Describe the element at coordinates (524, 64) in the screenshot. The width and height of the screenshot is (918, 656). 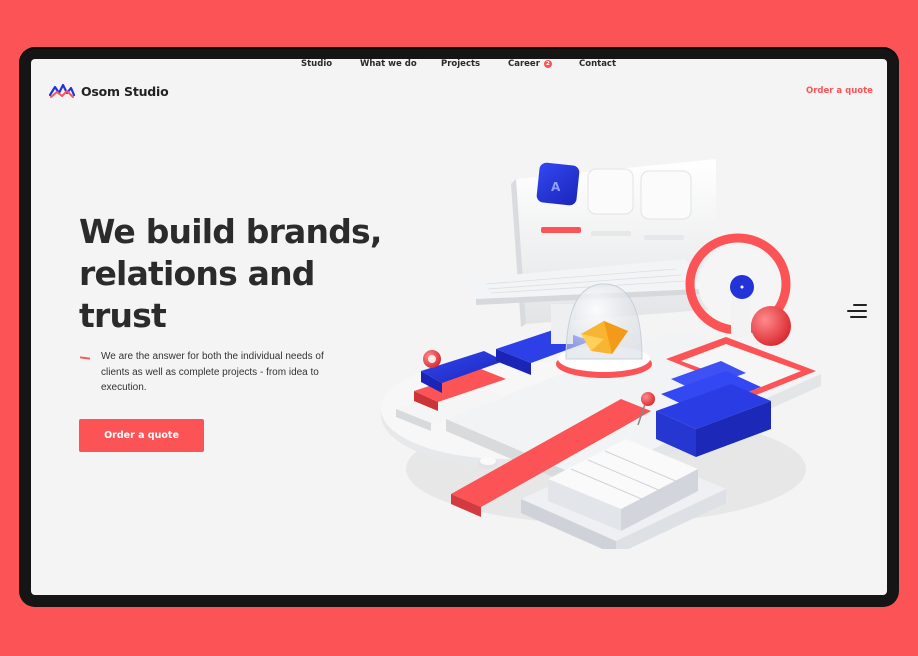
I see `nav-item-career-label: Career` at that location.